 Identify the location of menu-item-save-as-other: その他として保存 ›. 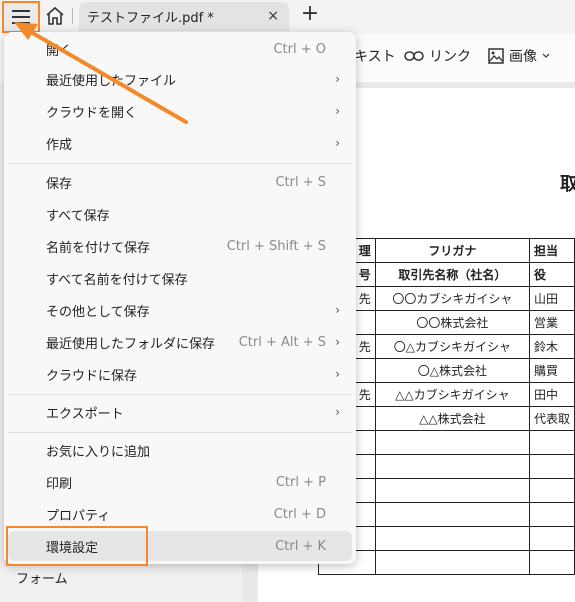
(180, 310).